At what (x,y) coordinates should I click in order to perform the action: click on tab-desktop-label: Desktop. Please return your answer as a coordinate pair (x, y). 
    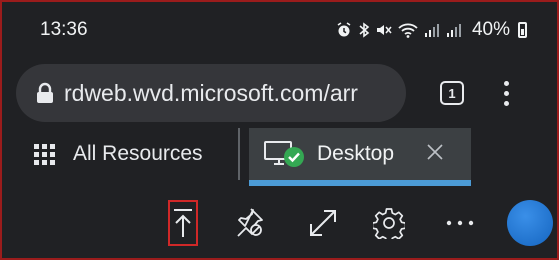
    Looking at the image, I should click on (356, 153).